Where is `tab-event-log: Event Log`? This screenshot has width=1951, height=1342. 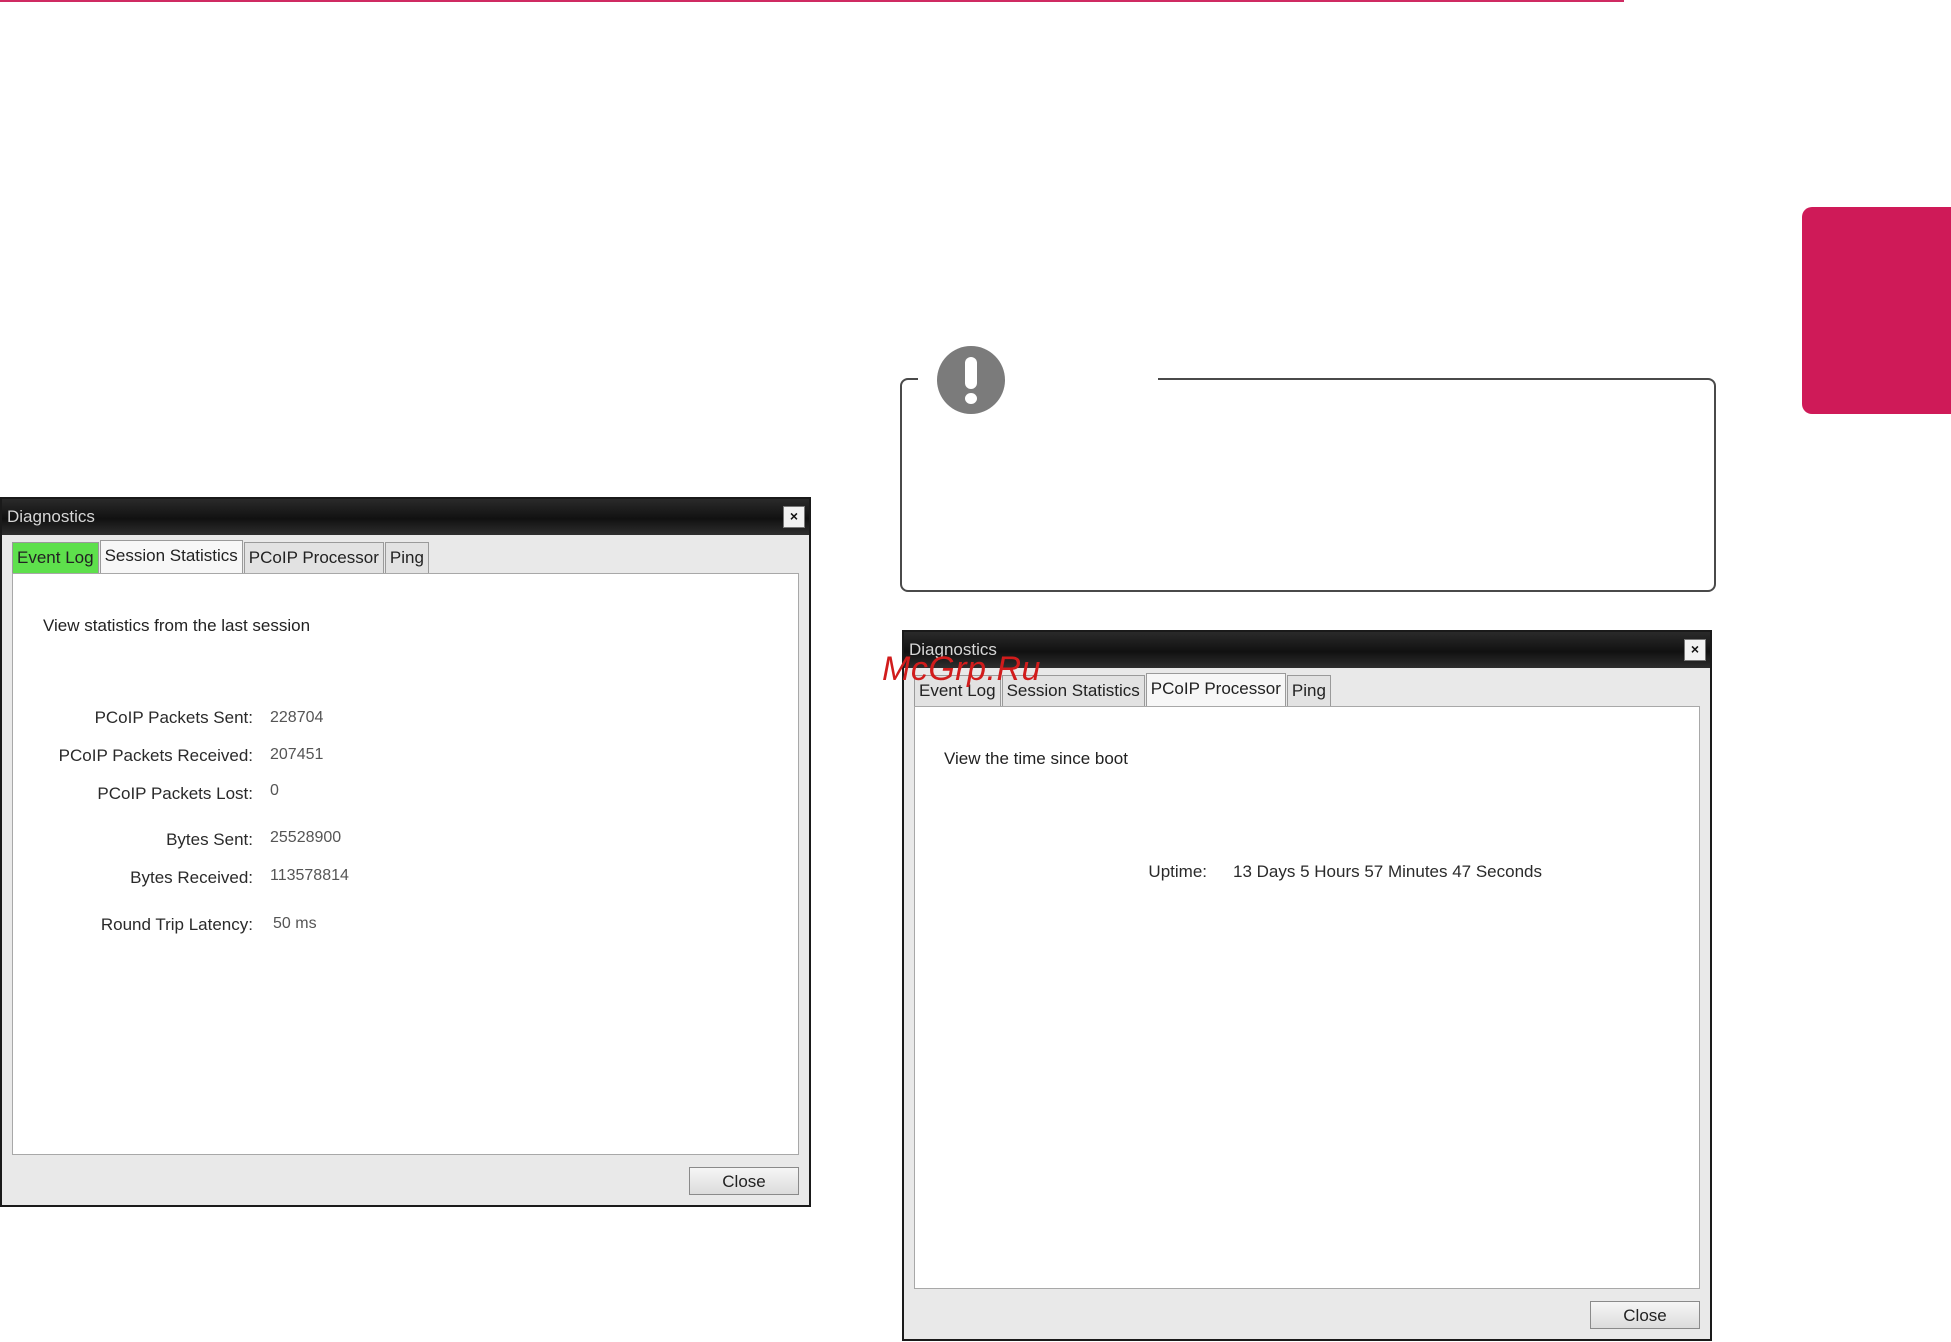 tab-event-log: Event Log is located at coordinates (55, 557).